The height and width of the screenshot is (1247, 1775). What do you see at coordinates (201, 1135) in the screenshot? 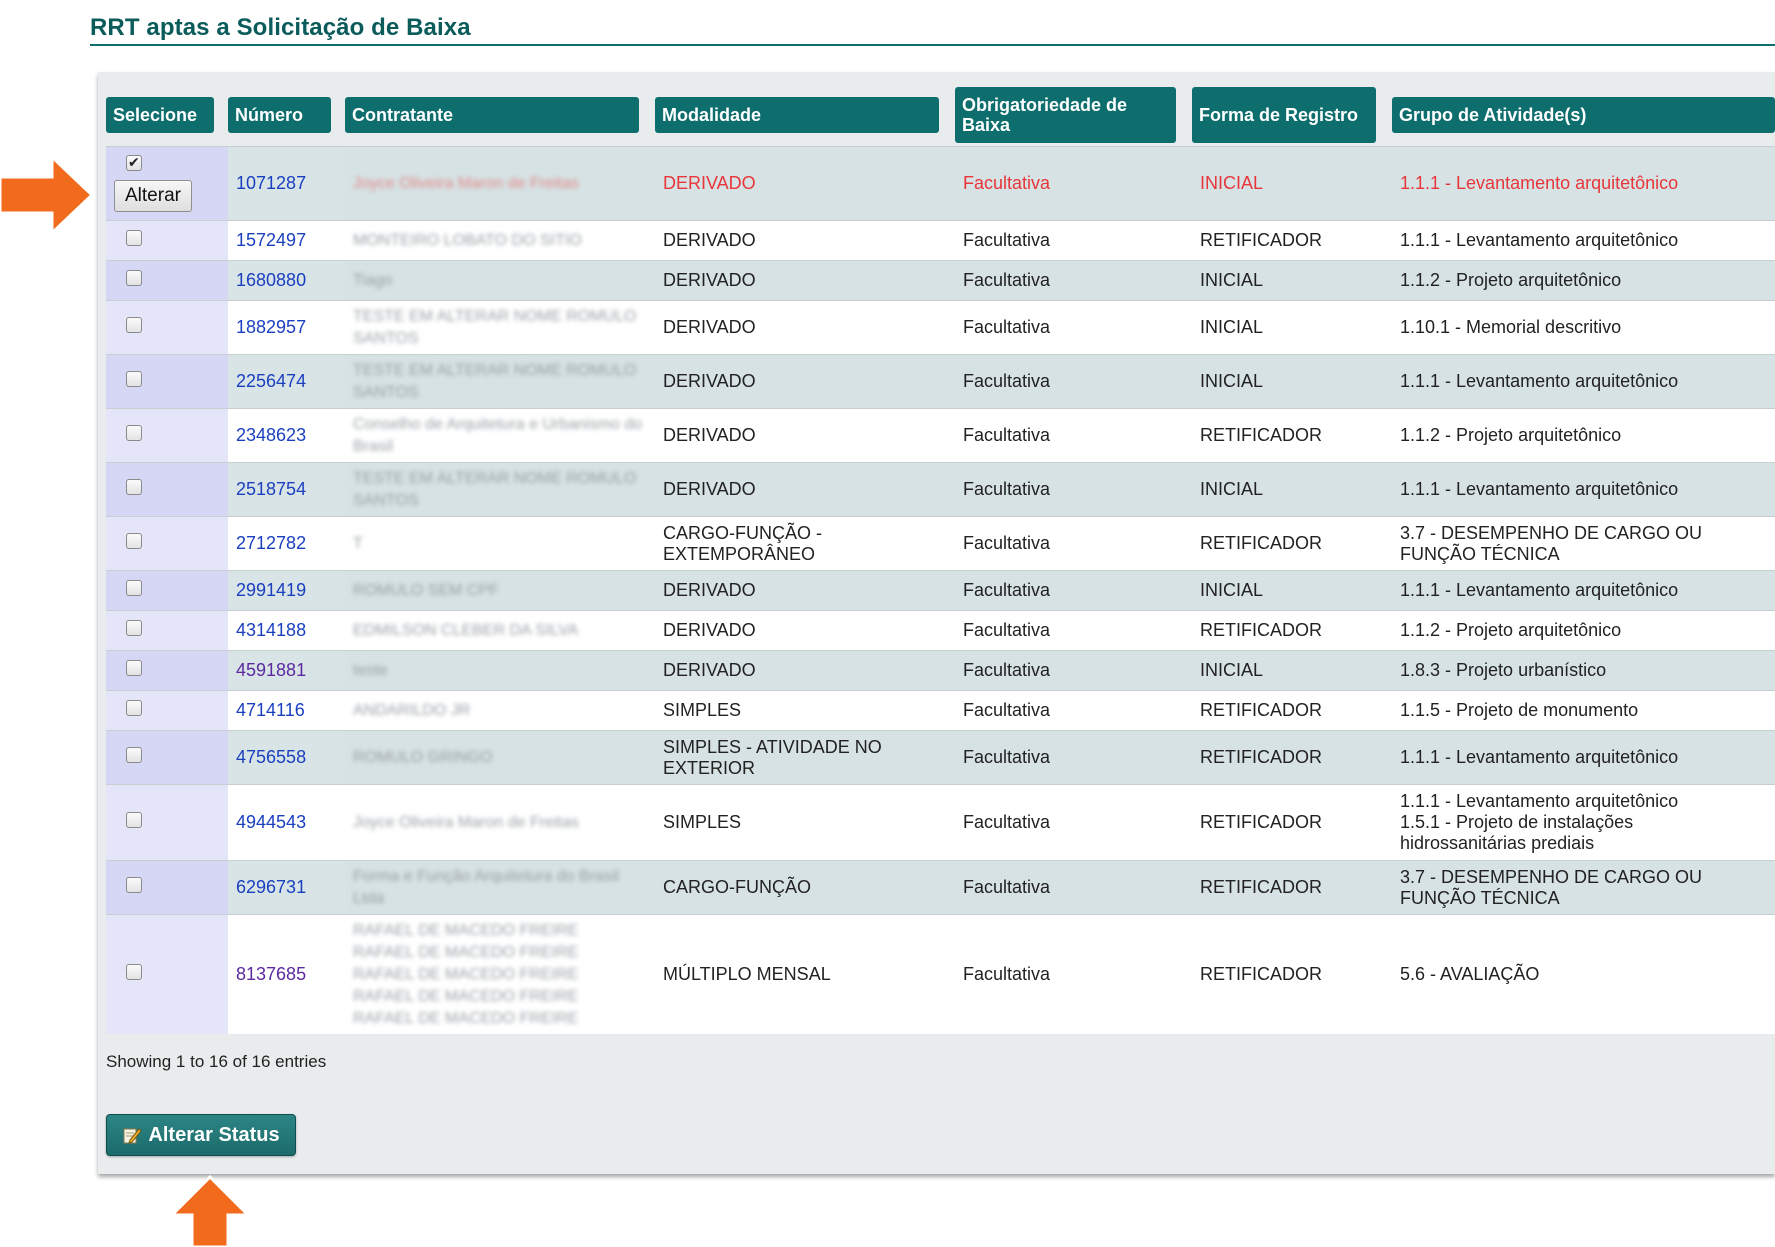
I see `alter-status-button: Alterar Status` at bounding box center [201, 1135].